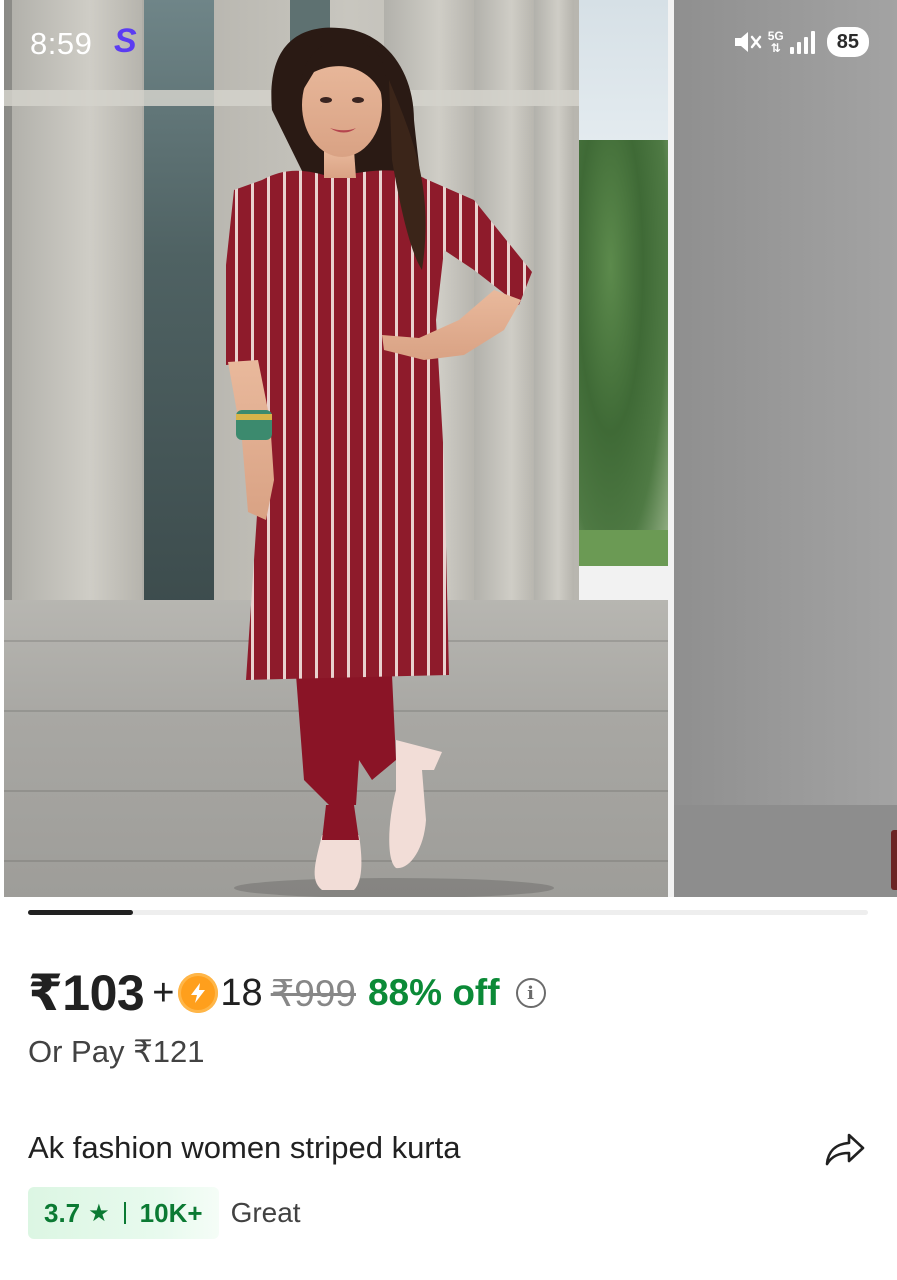  Describe the element at coordinates (80, 912) in the screenshot. I see `carousel-progress-thumb` at that location.